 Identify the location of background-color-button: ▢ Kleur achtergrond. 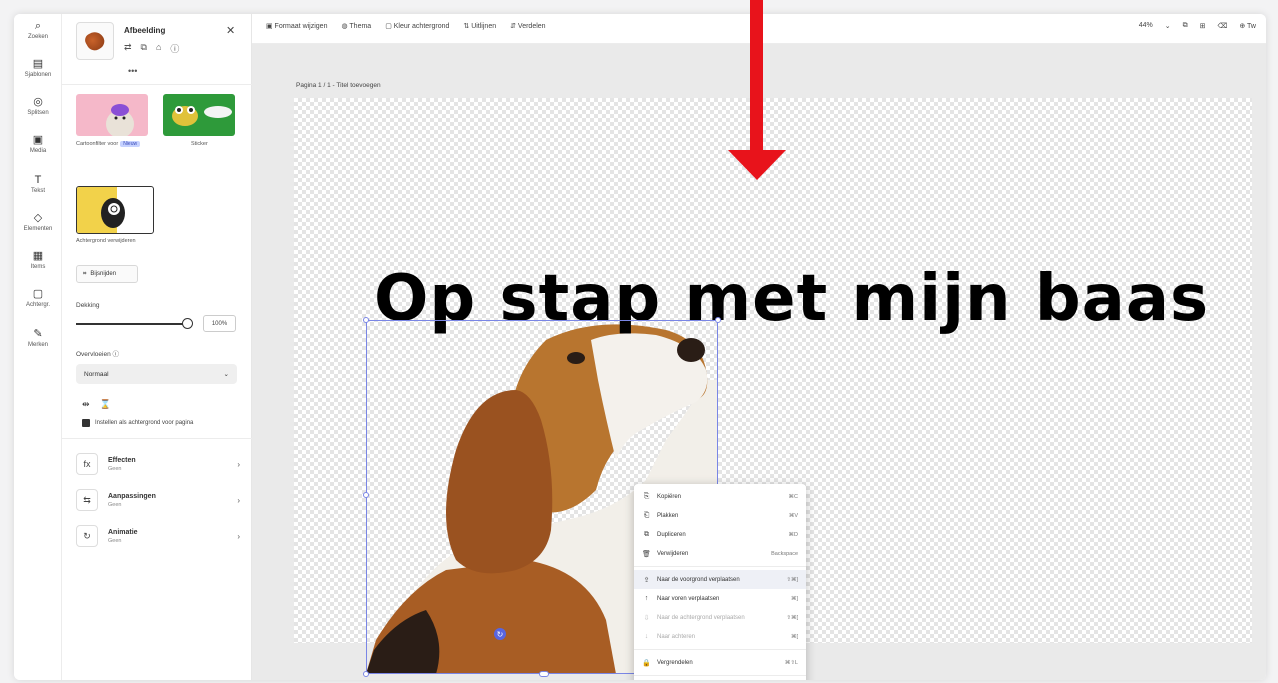
(417, 26).